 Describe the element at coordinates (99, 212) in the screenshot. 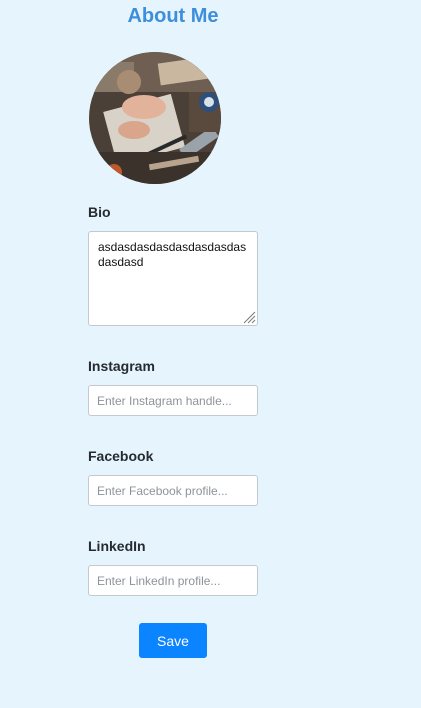

I see `bio-label: Bio` at that location.